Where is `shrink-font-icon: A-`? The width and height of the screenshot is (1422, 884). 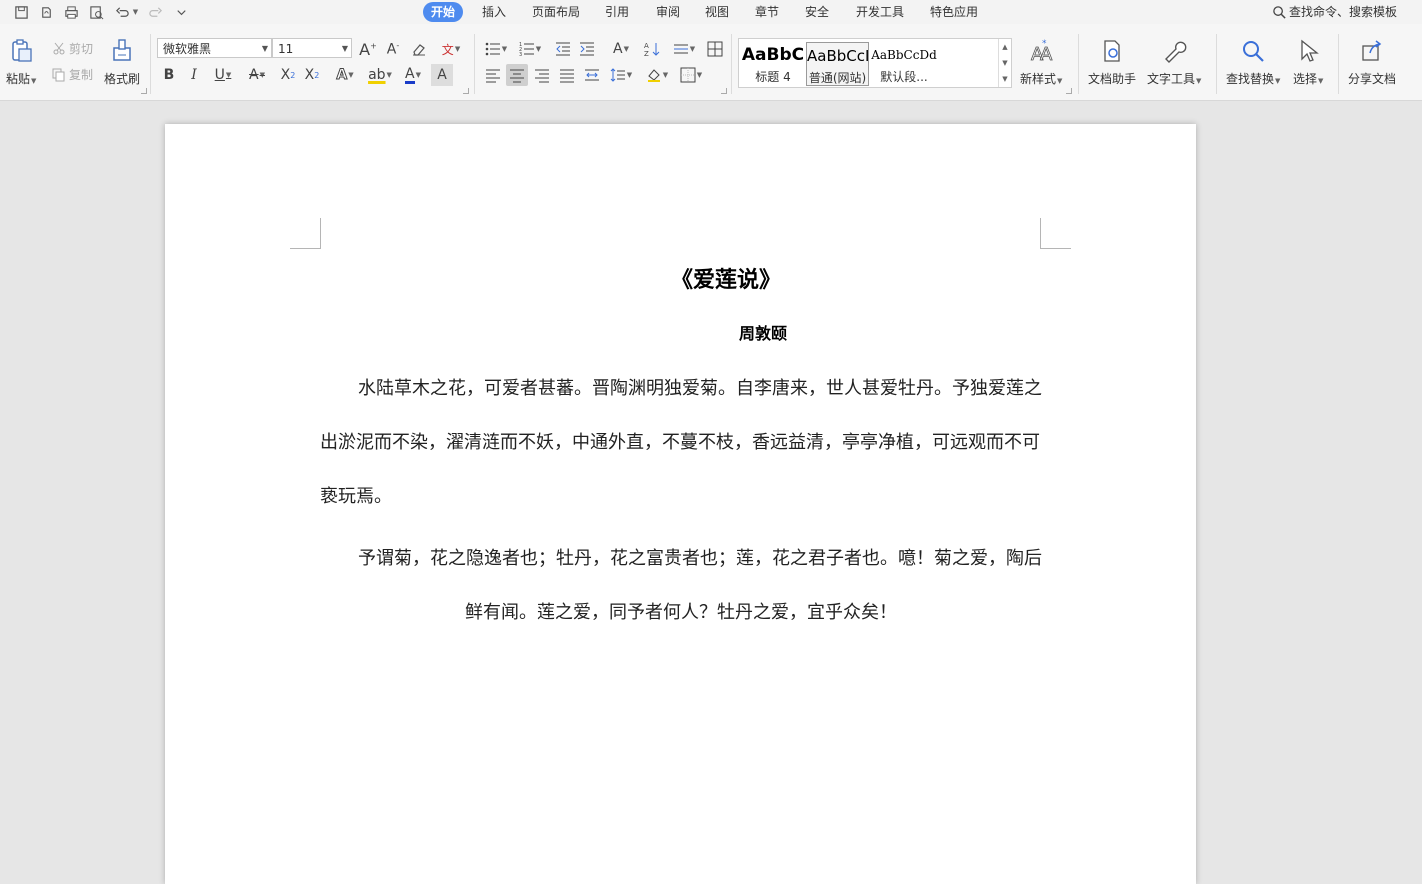
shrink-font-icon: A- is located at coordinates (393, 49).